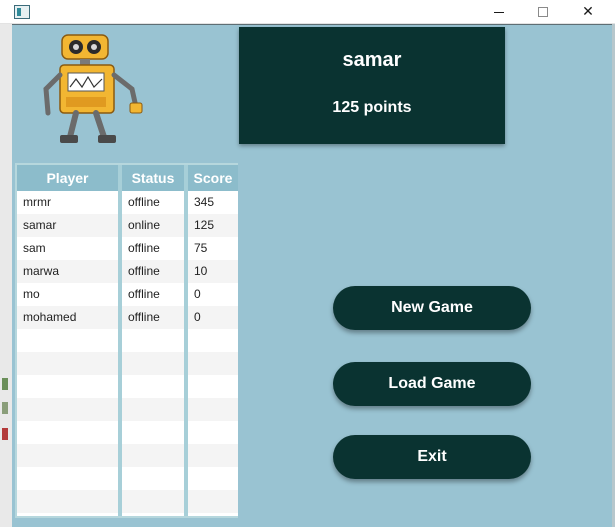 This screenshot has height=527, width=615. Describe the element at coordinates (153, 178) in the screenshot. I see `column-header-status: Status` at that location.